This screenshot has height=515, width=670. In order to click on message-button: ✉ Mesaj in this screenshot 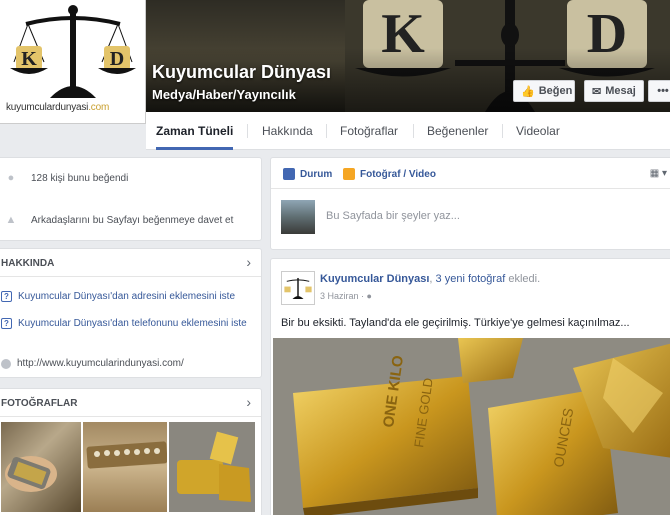, I will do `click(614, 91)`.